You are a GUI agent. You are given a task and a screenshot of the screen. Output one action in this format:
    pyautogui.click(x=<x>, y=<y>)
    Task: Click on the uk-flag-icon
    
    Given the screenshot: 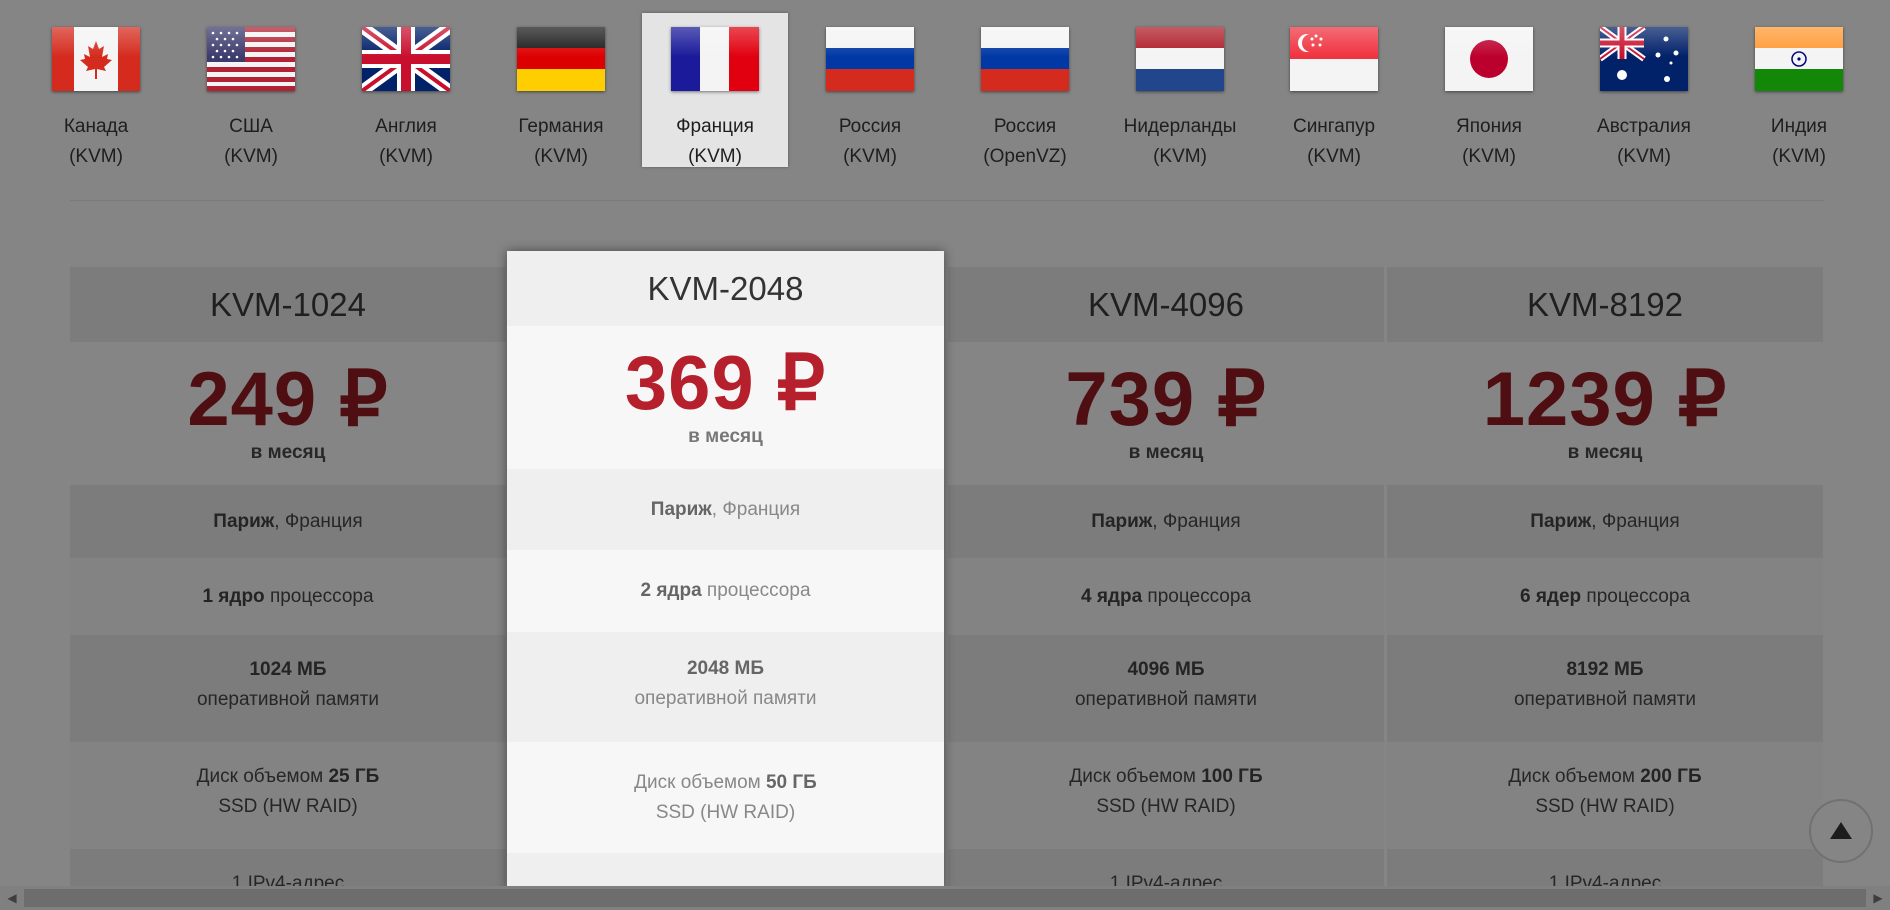 What is the action you would take?
    pyautogui.click(x=406, y=59)
    